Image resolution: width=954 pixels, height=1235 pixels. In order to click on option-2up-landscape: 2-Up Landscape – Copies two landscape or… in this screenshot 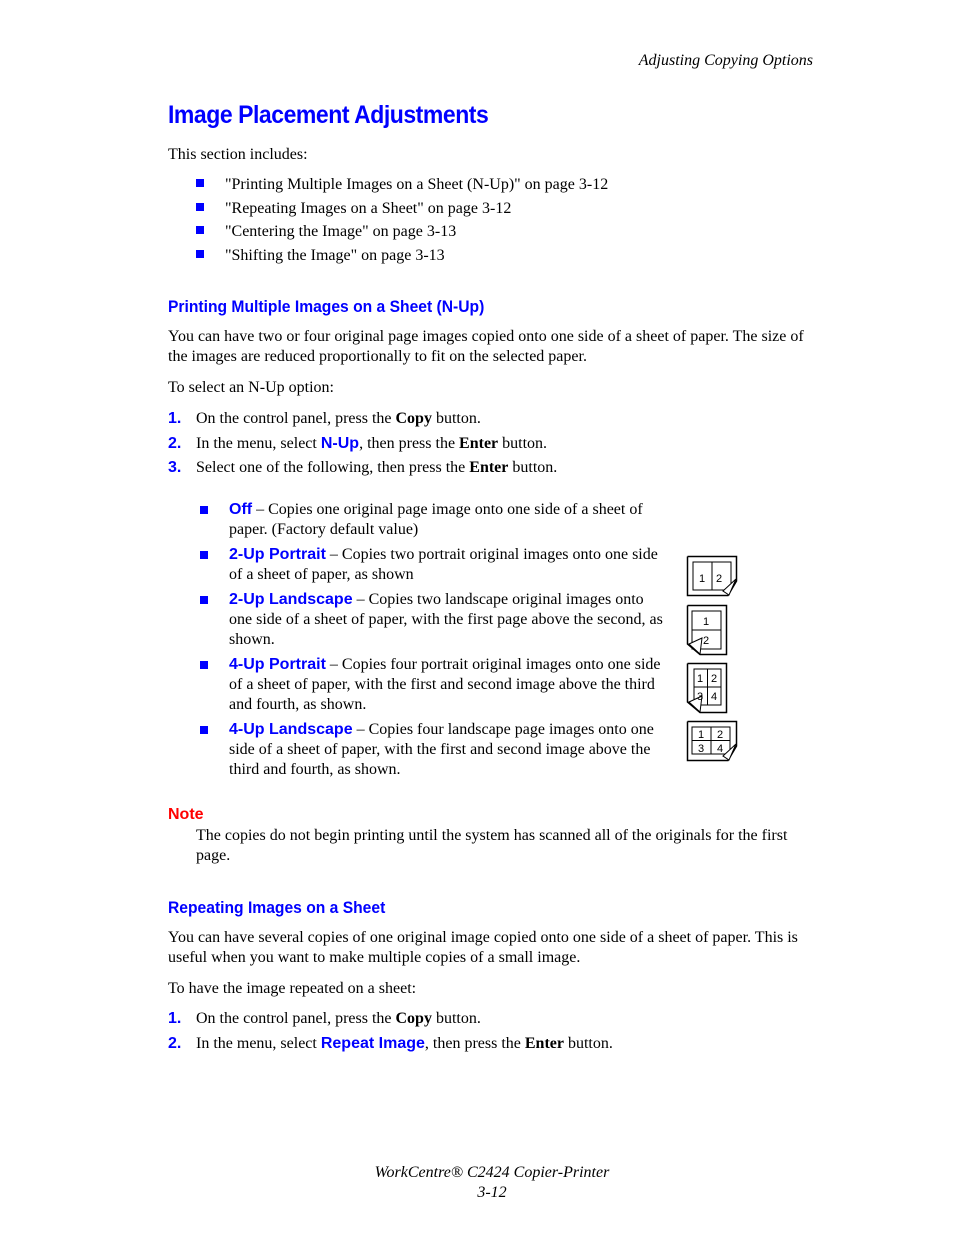, I will do `click(435, 620)`.